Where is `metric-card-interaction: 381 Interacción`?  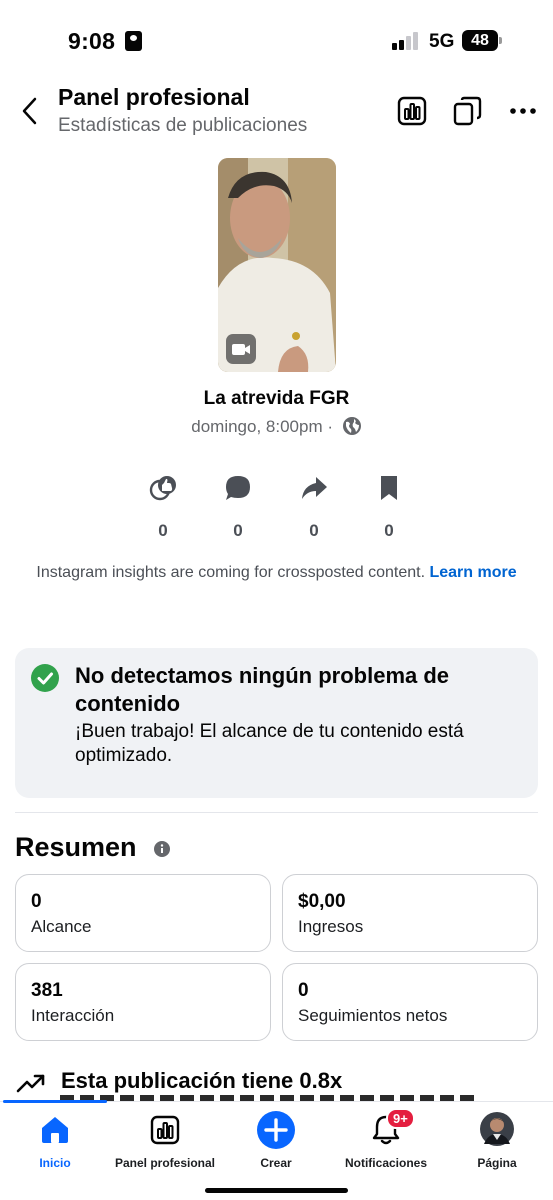
metric-card-interaction: 381 Interacción is located at coordinates (143, 1002).